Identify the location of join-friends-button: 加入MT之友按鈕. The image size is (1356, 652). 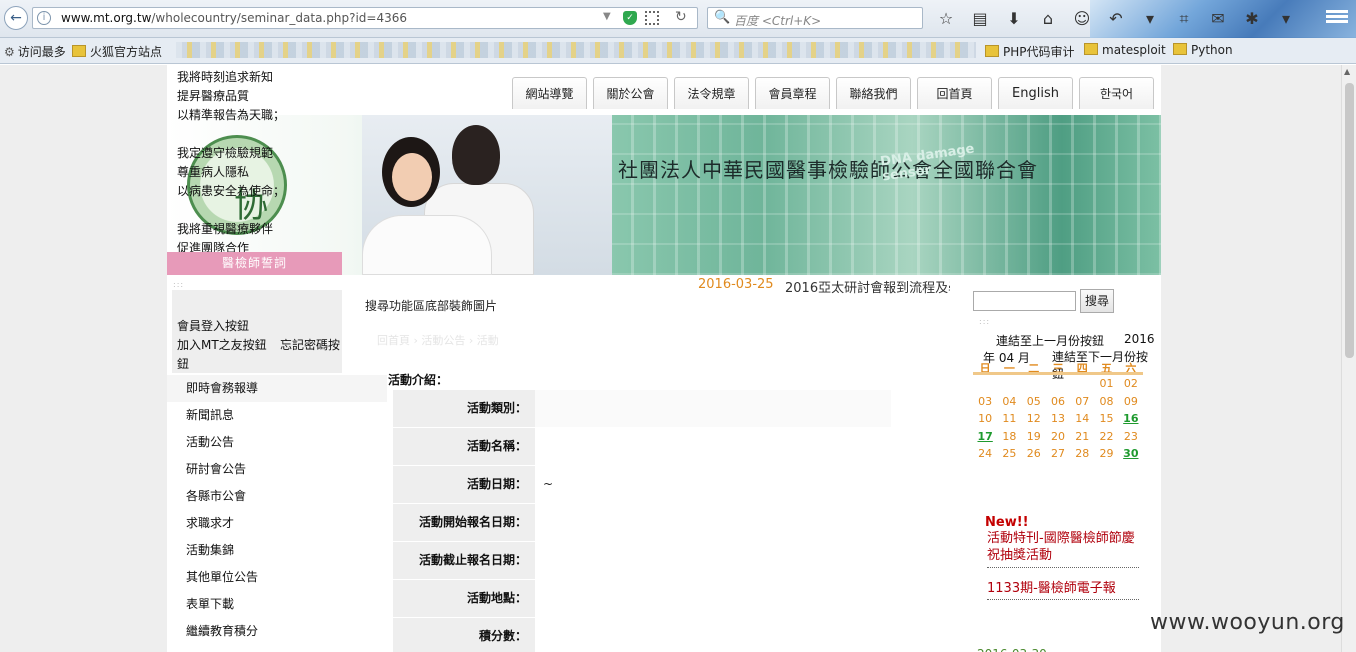
(222, 344).